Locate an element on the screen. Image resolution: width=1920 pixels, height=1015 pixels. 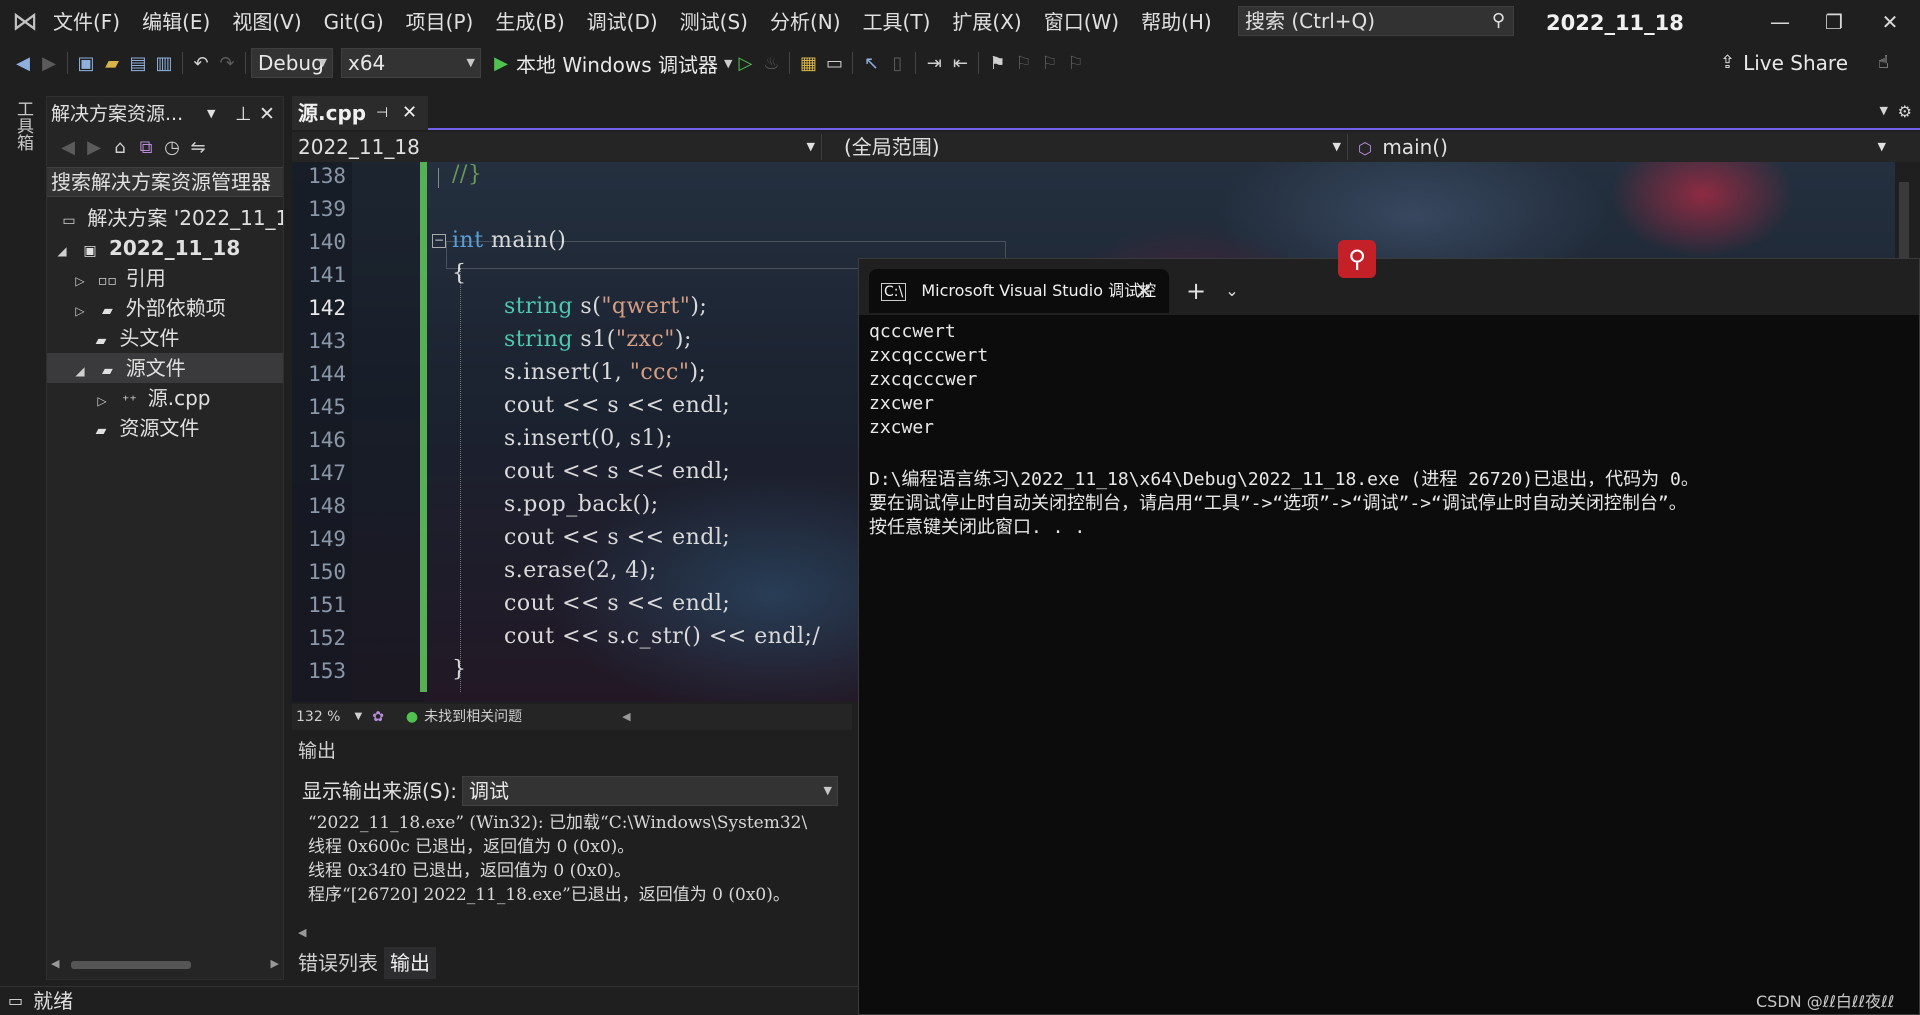
menu-debug: 调试(D) is located at coordinates (622, 22).